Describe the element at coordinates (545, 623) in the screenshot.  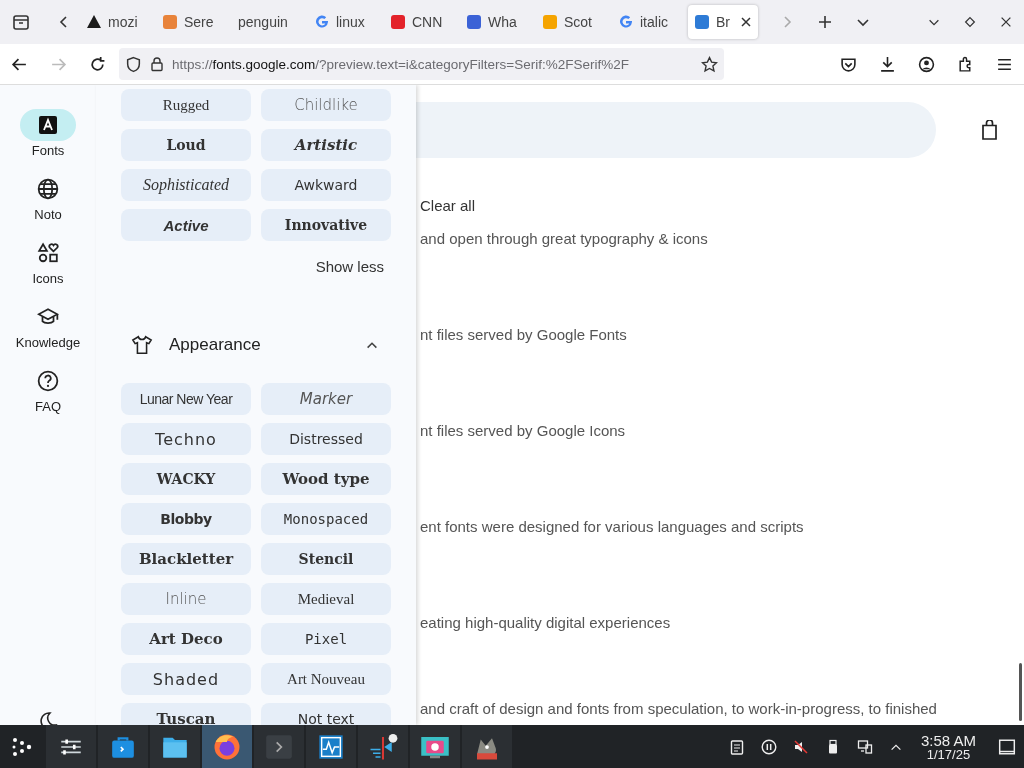
I see `description-text: eating high-quality digital experiences` at that location.